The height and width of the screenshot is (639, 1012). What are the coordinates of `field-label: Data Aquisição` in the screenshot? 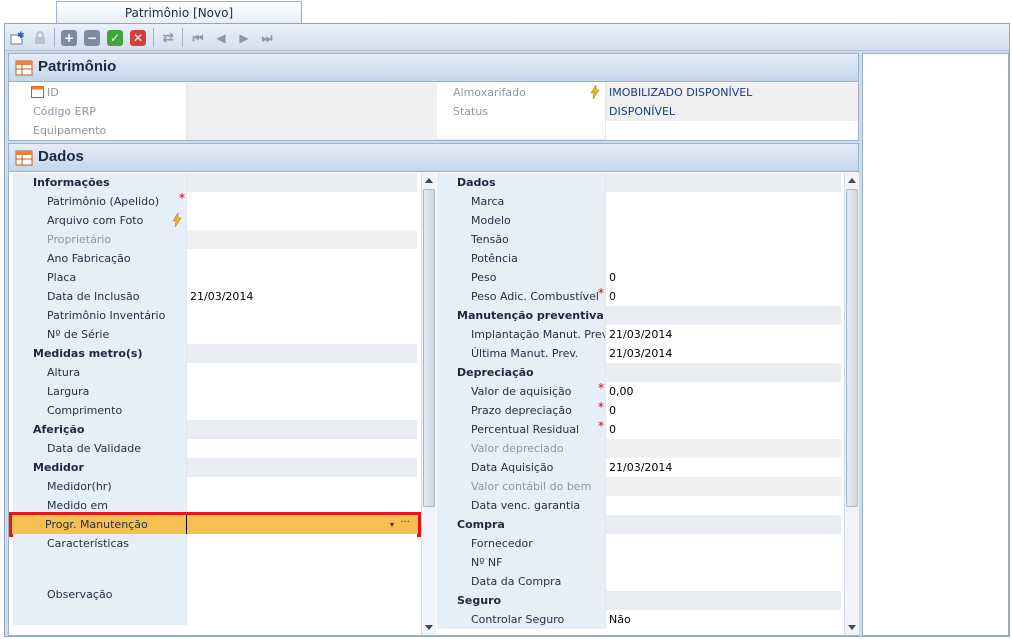 It's located at (521, 467).